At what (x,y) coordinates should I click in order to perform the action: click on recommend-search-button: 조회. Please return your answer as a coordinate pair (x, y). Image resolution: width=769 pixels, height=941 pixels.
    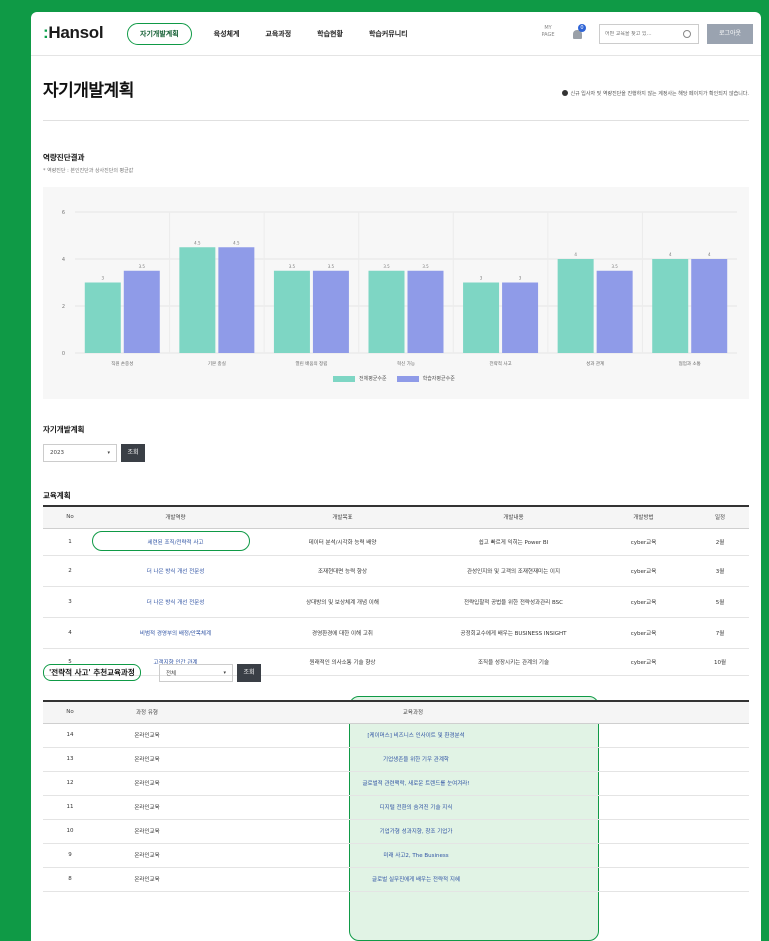
    Looking at the image, I should click on (249, 673).